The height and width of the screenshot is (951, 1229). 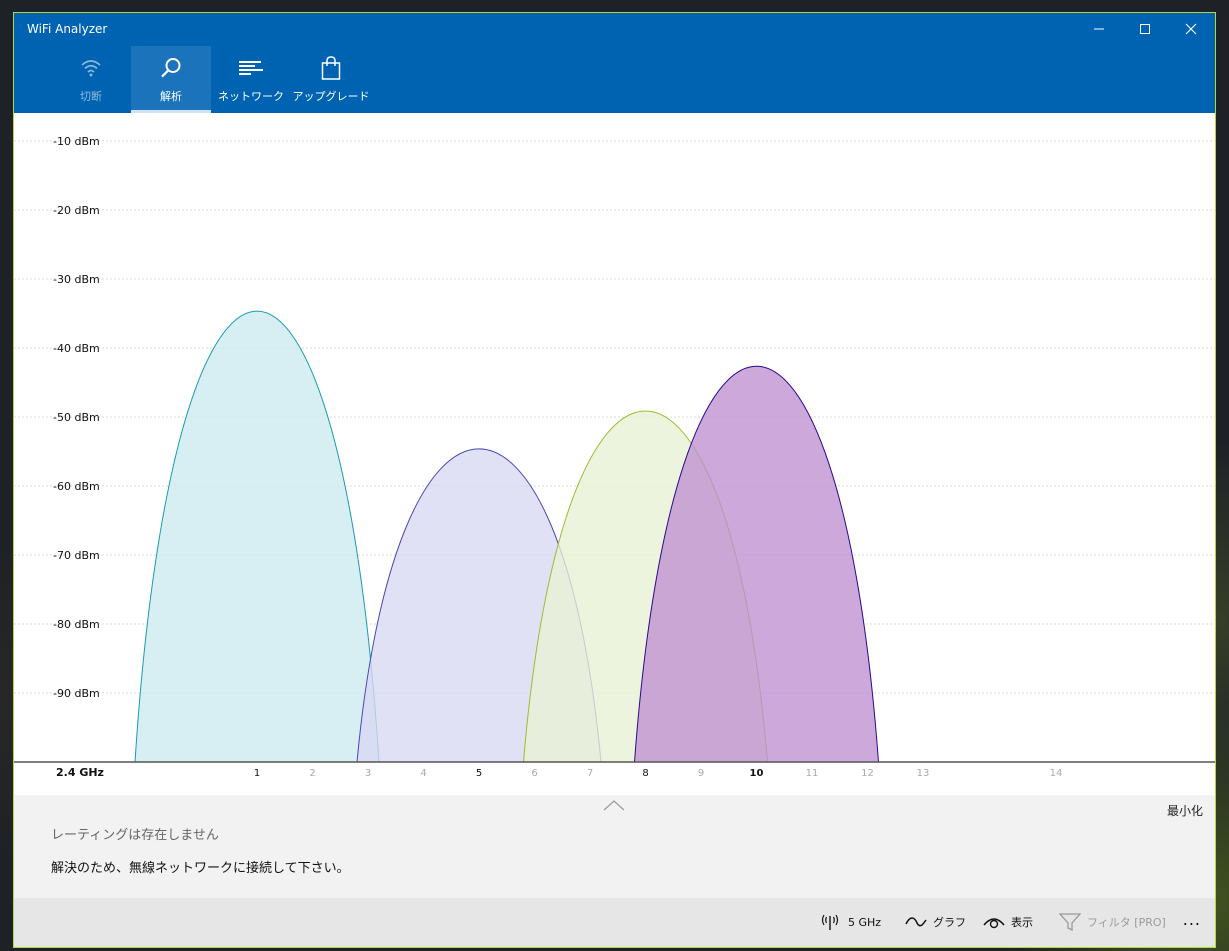 What do you see at coordinates (251, 79) in the screenshot?
I see `tab-network: ネットワーク` at bounding box center [251, 79].